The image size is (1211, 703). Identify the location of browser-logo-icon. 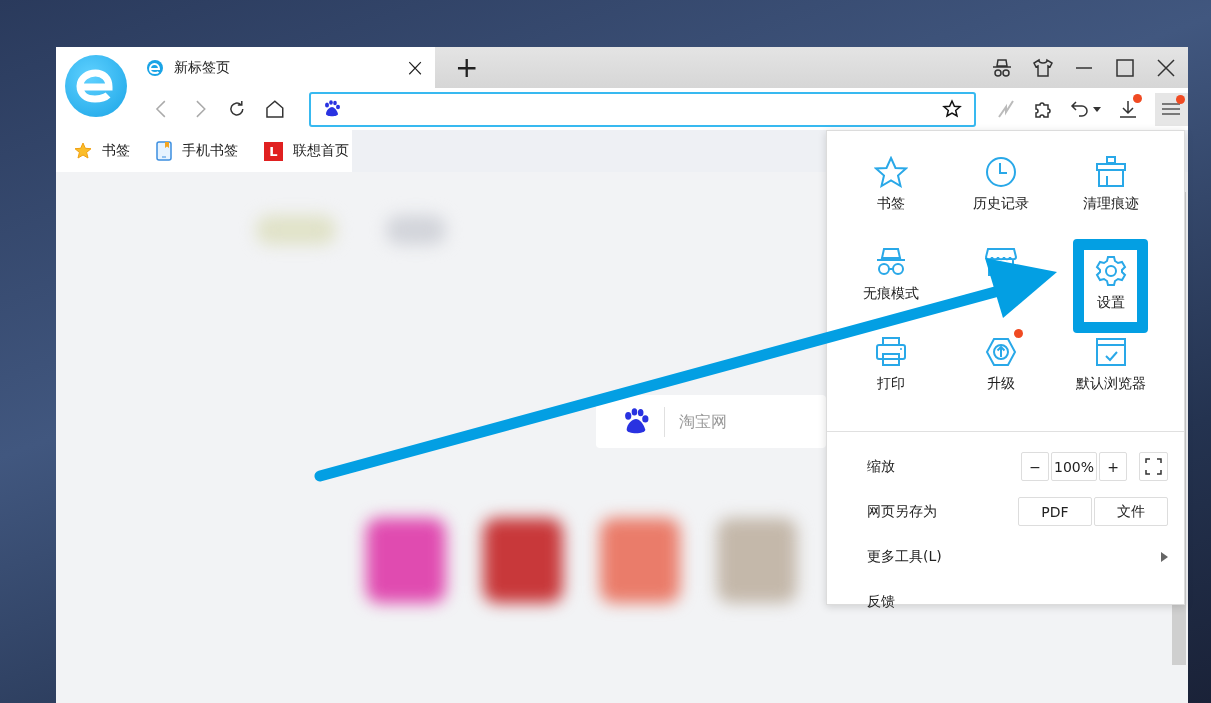
(155, 67).